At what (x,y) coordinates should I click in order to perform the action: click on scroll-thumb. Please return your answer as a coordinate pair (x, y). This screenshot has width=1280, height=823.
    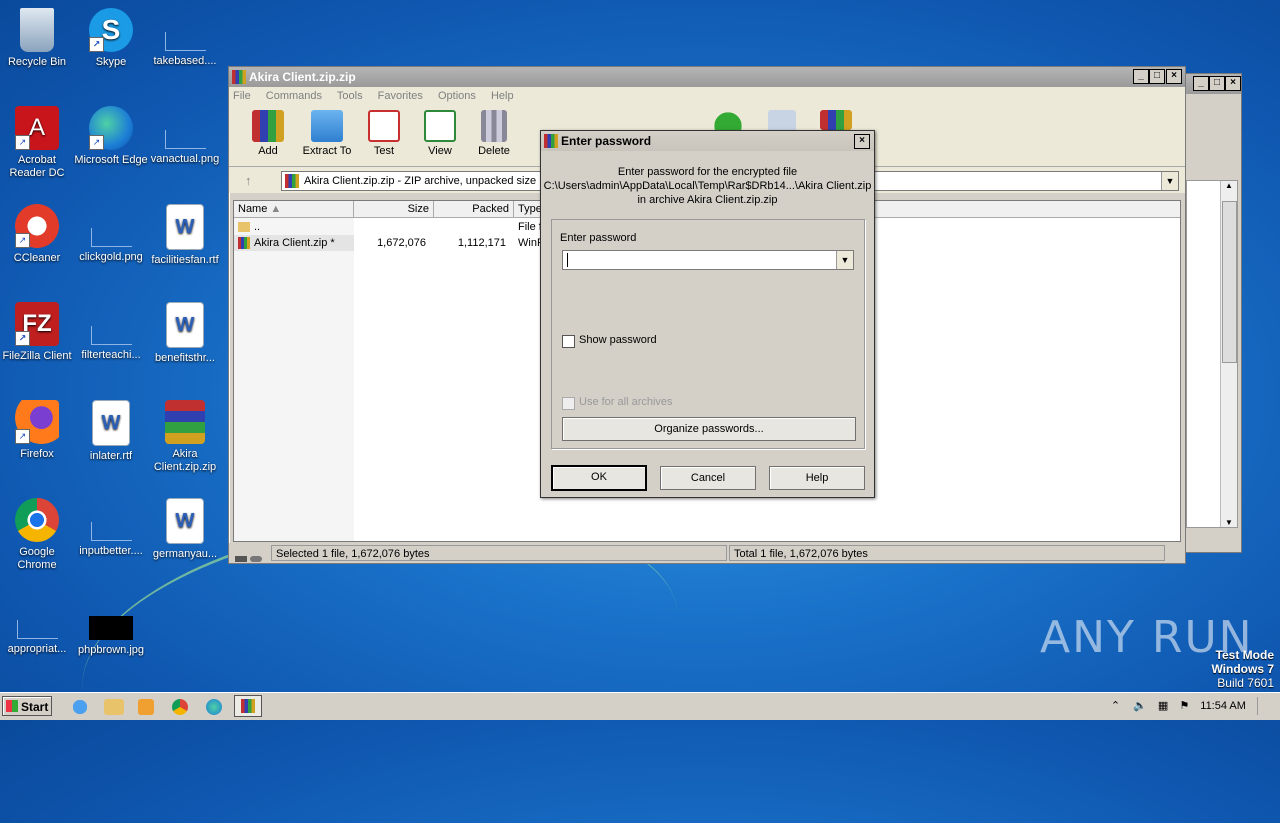
    Looking at the image, I should click on (1229, 282).